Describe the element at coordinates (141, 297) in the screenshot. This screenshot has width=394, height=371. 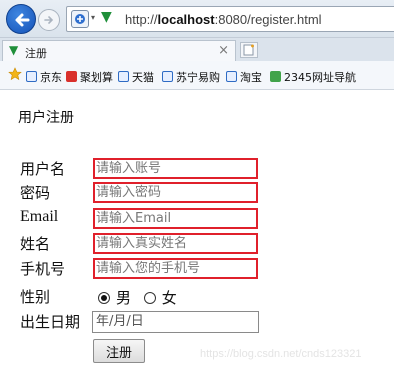
I see `gender-radio-group: 男 女` at that location.